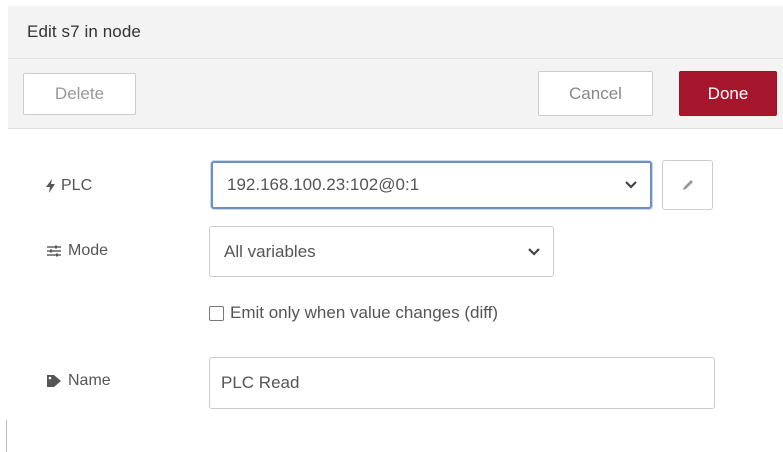  What do you see at coordinates (54, 251) in the screenshot?
I see `sliders-icon` at bounding box center [54, 251].